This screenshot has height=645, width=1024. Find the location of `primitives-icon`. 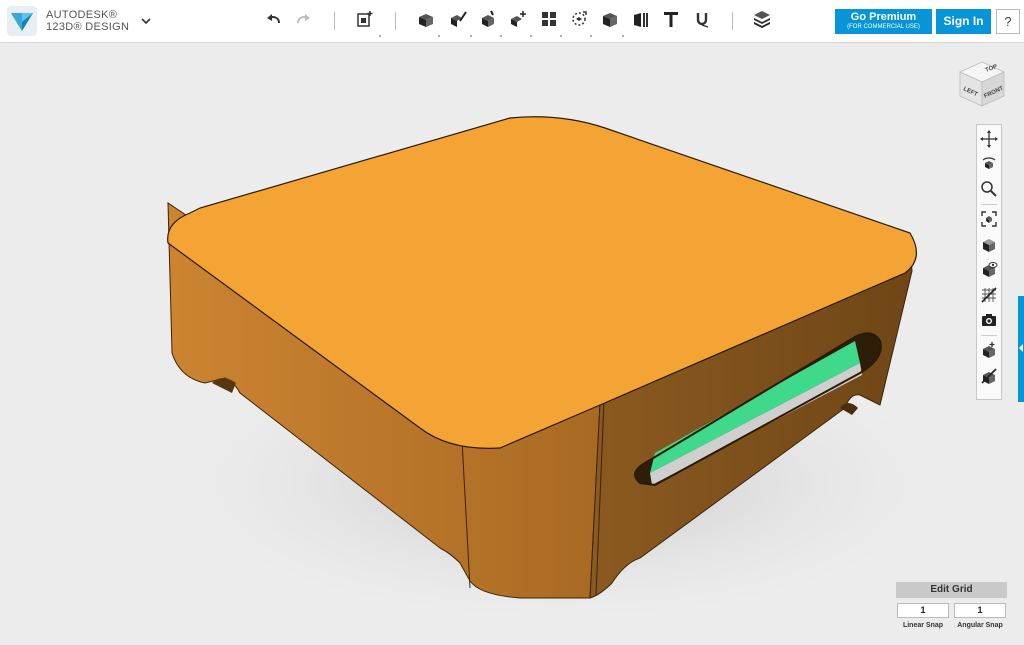

primitives-icon is located at coordinates (365, 19).